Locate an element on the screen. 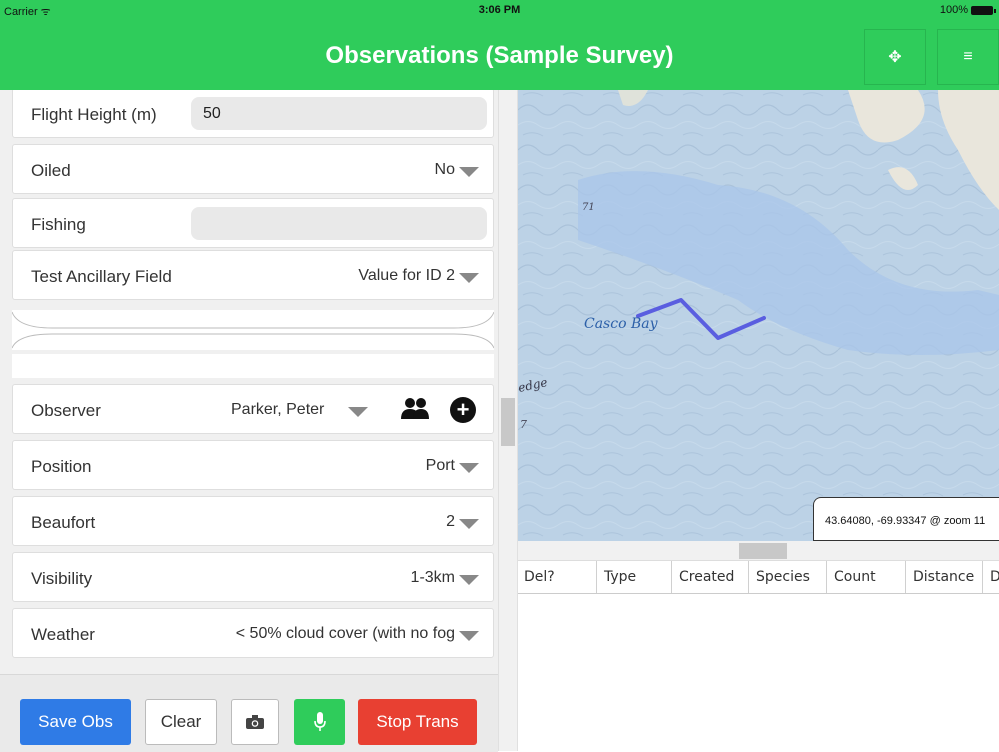 The image size is (999, 752). column-header: Count is located at coordinates (855, 577).